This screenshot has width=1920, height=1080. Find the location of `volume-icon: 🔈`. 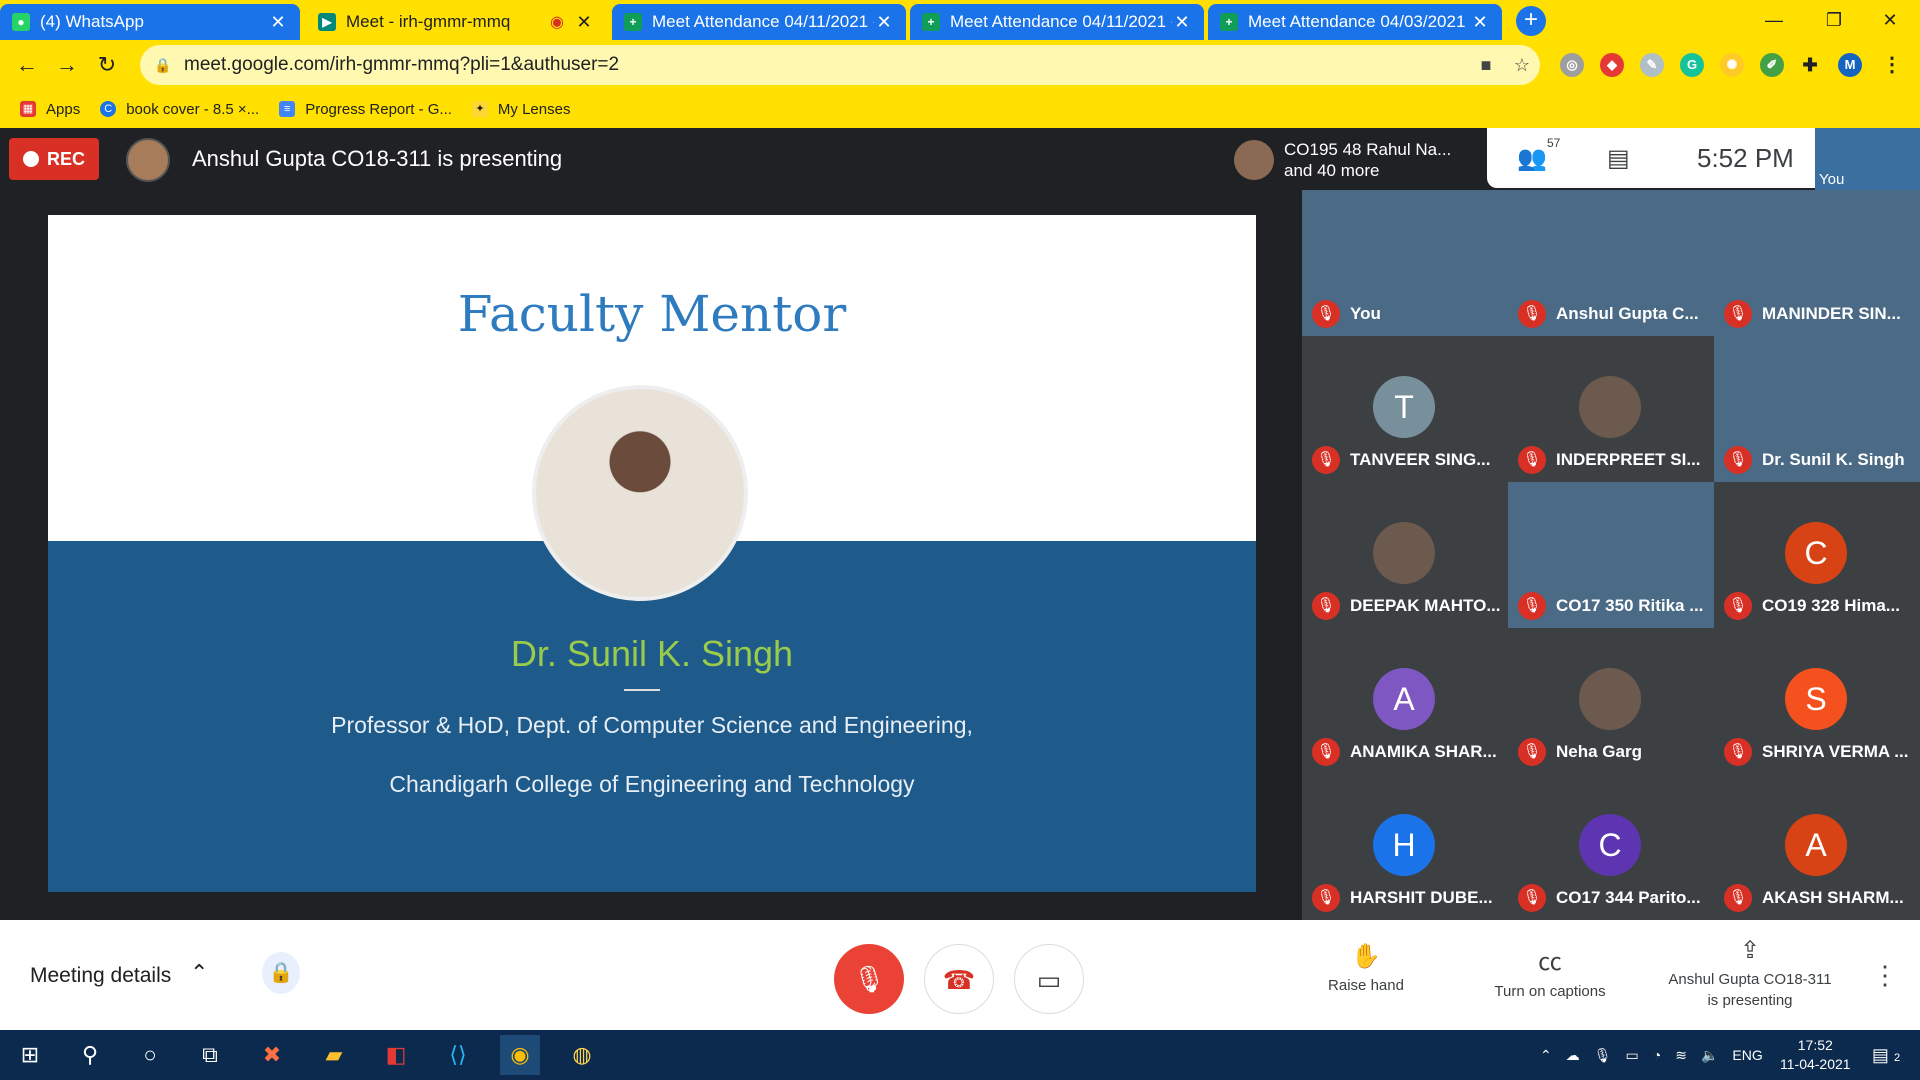

volume-icon: 🔈 is located at coordinates (1709, 1055).